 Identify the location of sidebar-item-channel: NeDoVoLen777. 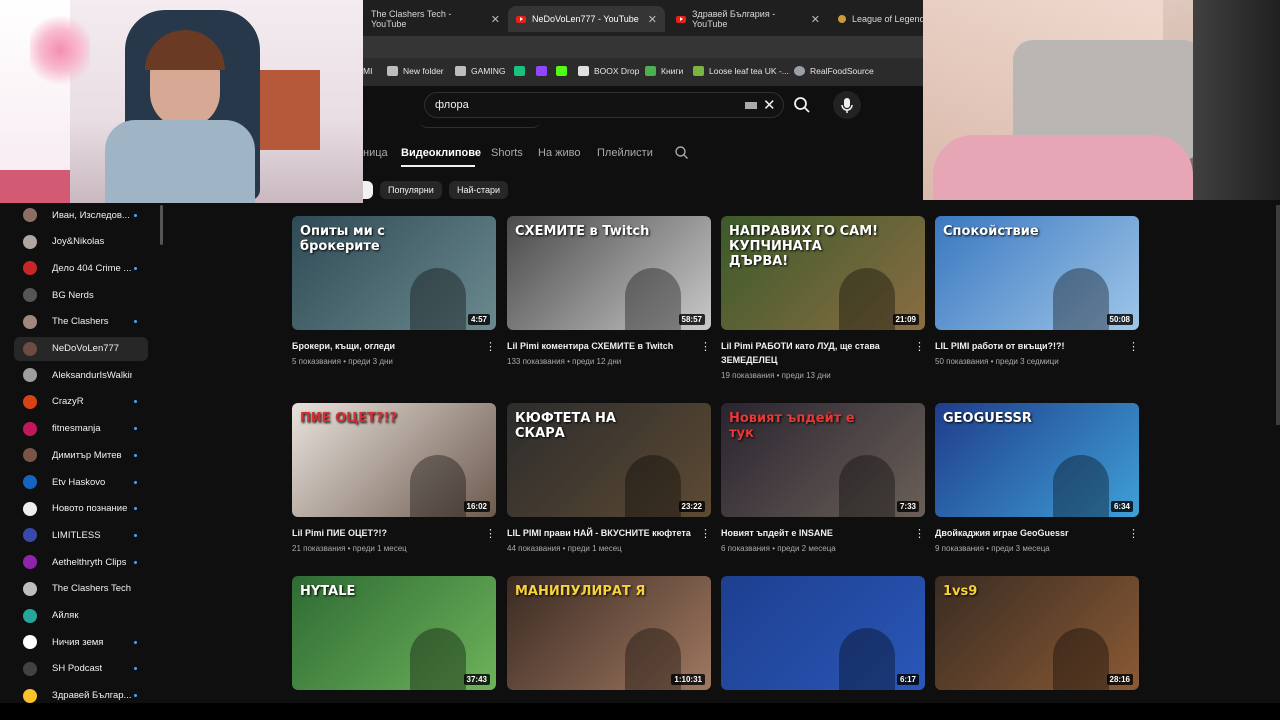
(81, 348).